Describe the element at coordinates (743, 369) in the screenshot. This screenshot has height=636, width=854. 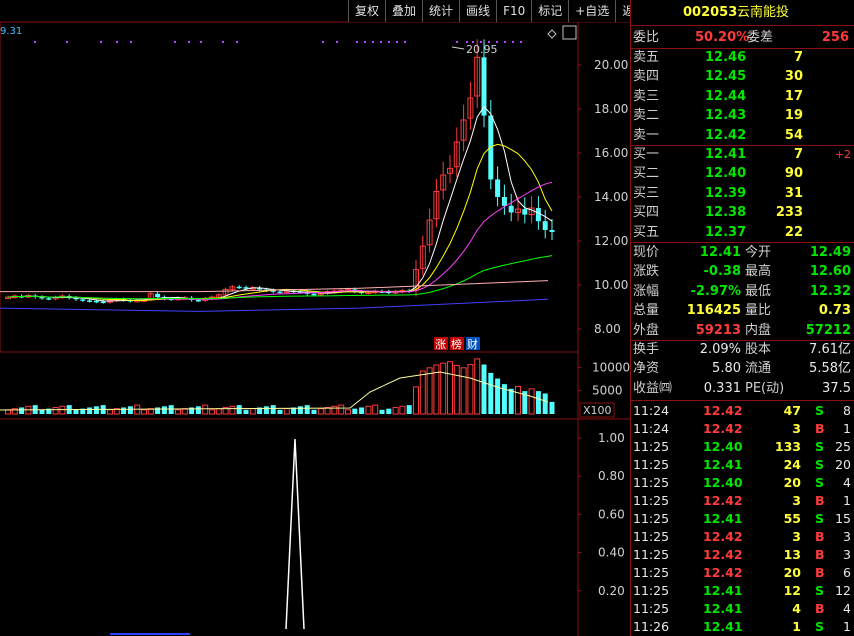
I see `fundamental-stat-row: 净资 5.80 流通 5.58亿` at that location.